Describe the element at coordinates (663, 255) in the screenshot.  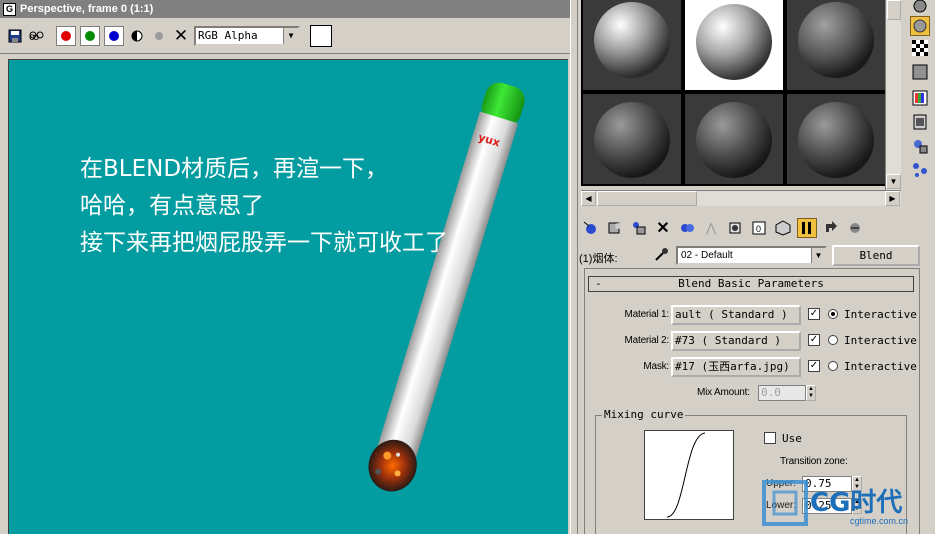
I see `pick-material-eyedropper-icon` at that location.